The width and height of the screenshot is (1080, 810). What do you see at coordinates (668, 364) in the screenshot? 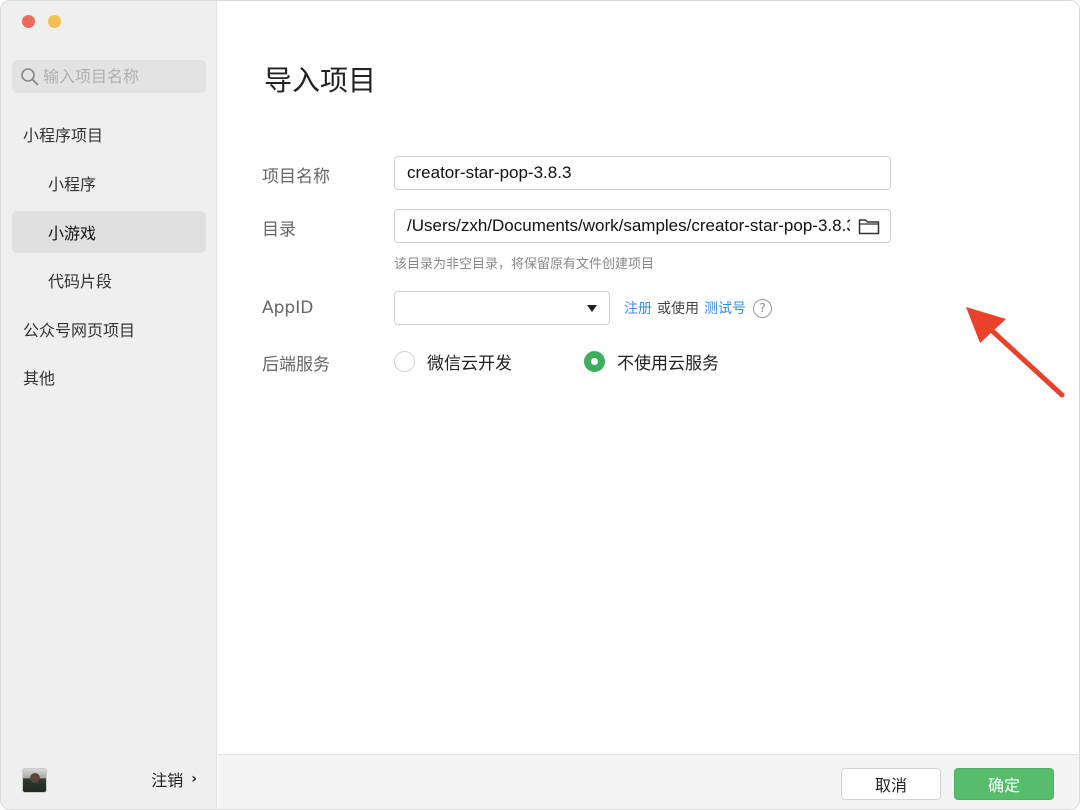
I see `radio-label: 不使用云服务` at bounding box center [668, 364].